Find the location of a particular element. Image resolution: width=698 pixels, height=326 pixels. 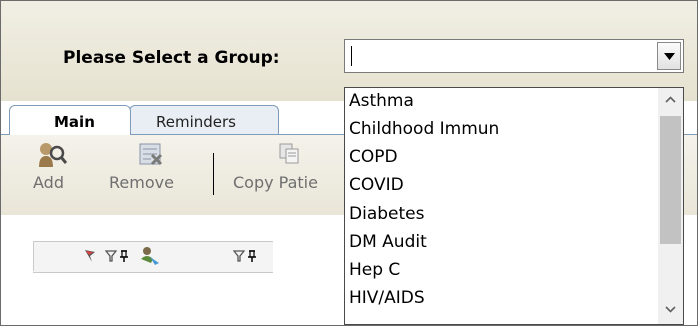

grid-divider is located at coordinates (33, 256).